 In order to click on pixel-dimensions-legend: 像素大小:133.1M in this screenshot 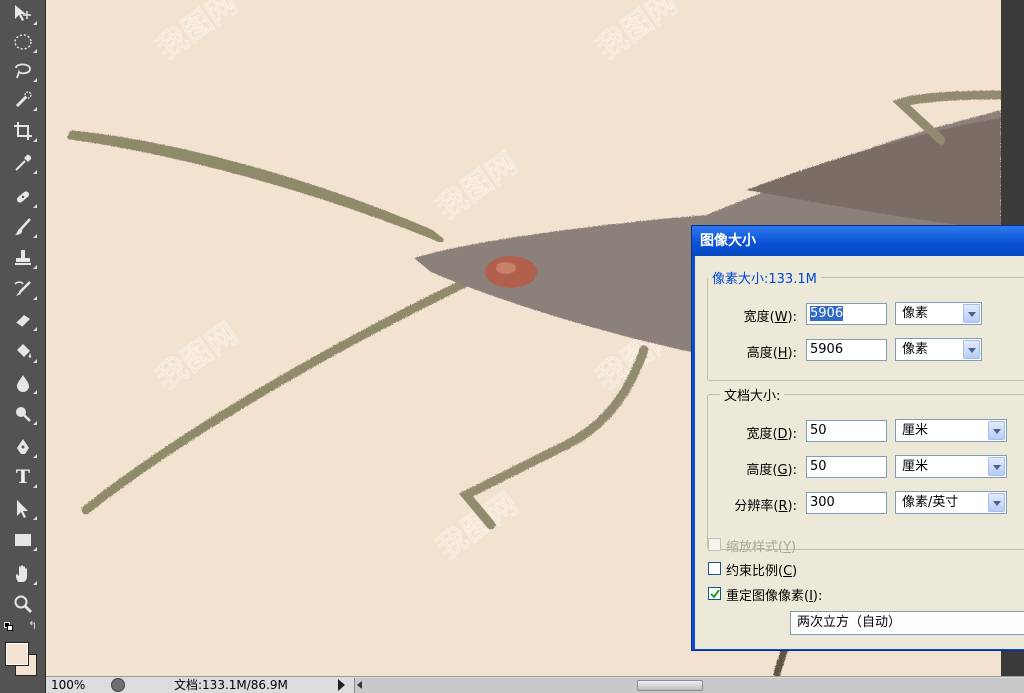, I will do `click(764, 279)`.